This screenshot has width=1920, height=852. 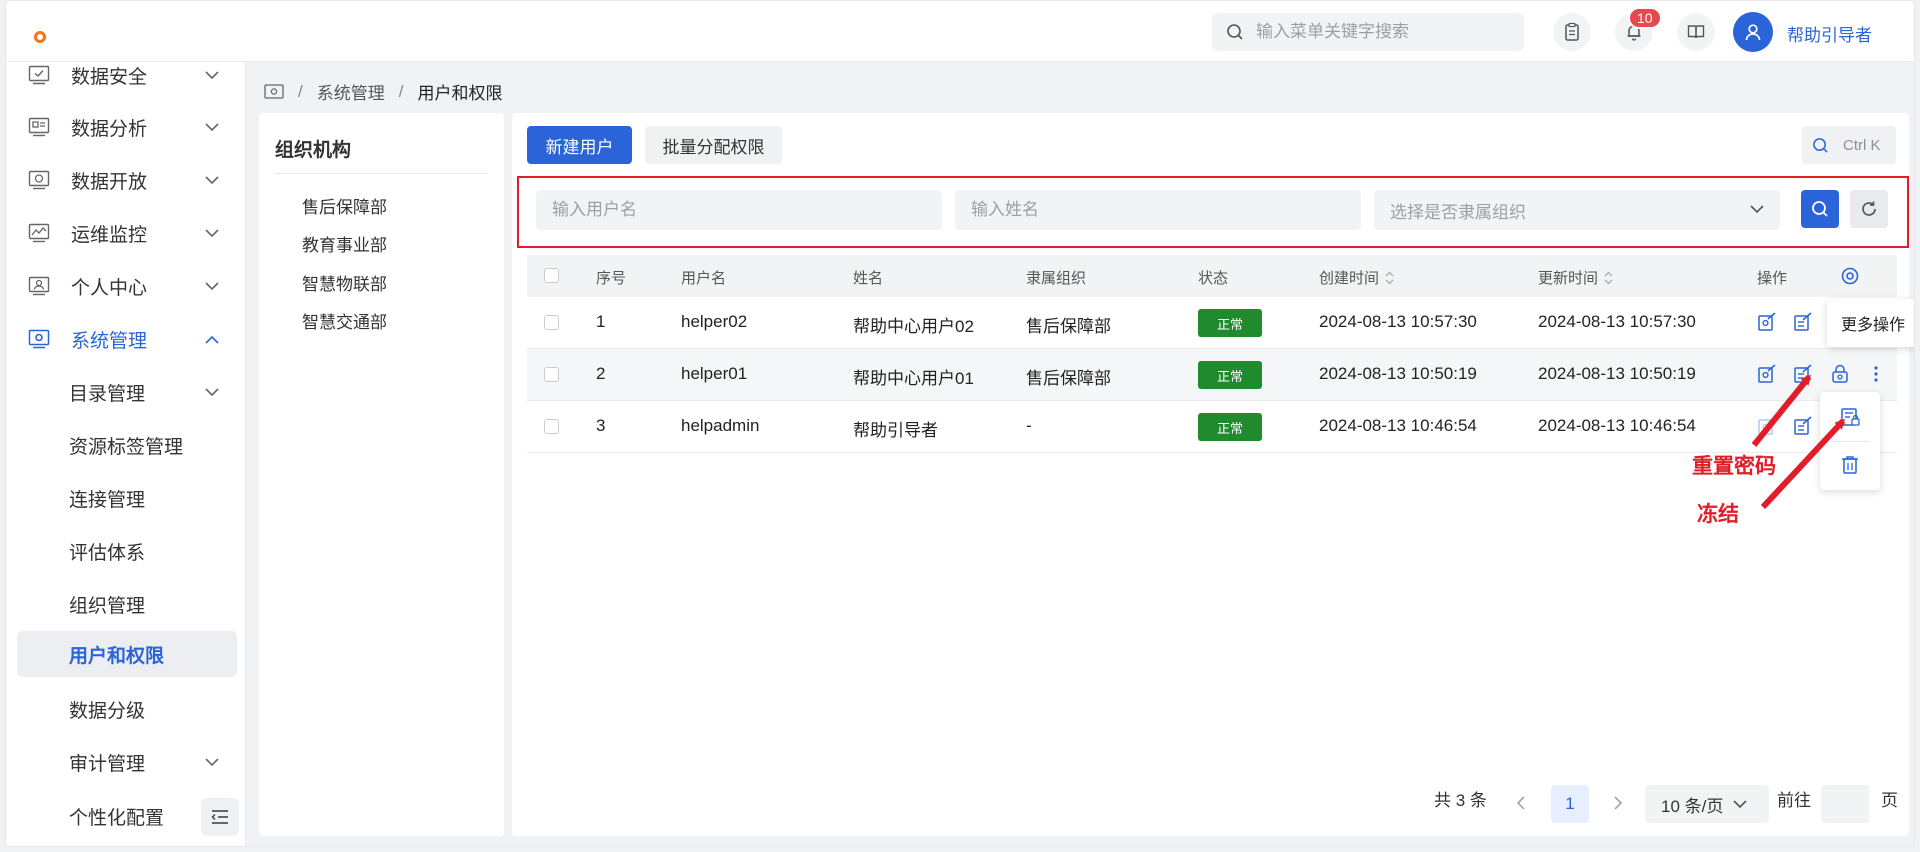 What do you see at coordinates (1845, 804) in the screenshot?
I see `goto-page-input` at bounding box center [1845, 804].